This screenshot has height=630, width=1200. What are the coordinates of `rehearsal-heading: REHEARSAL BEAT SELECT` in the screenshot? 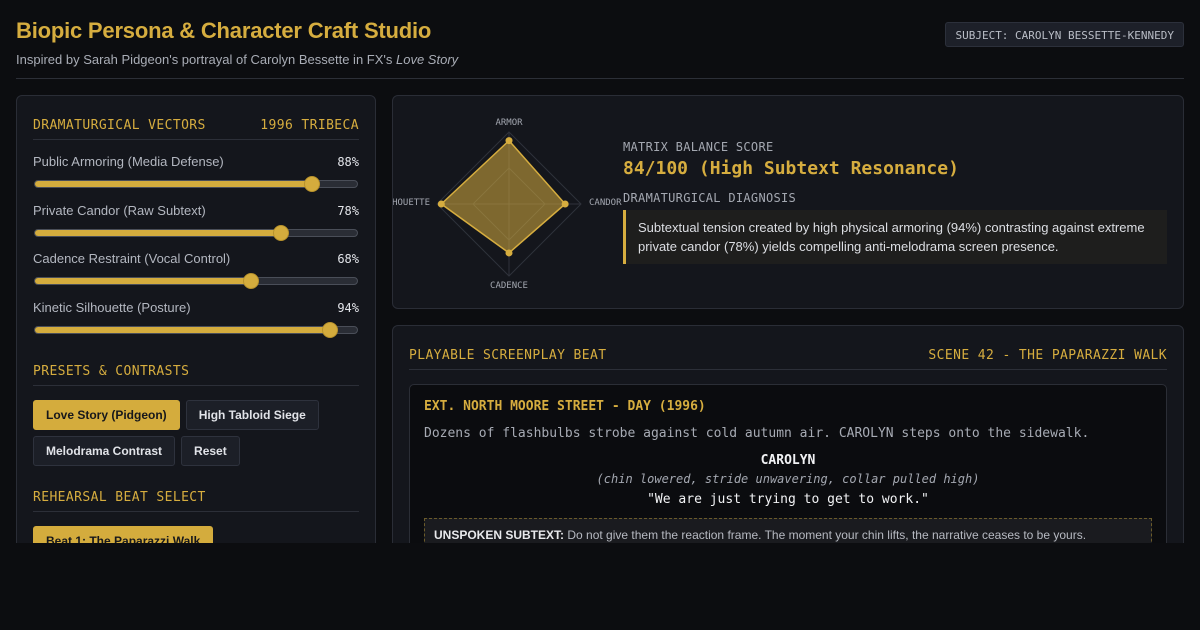 It's located at (119, 497).